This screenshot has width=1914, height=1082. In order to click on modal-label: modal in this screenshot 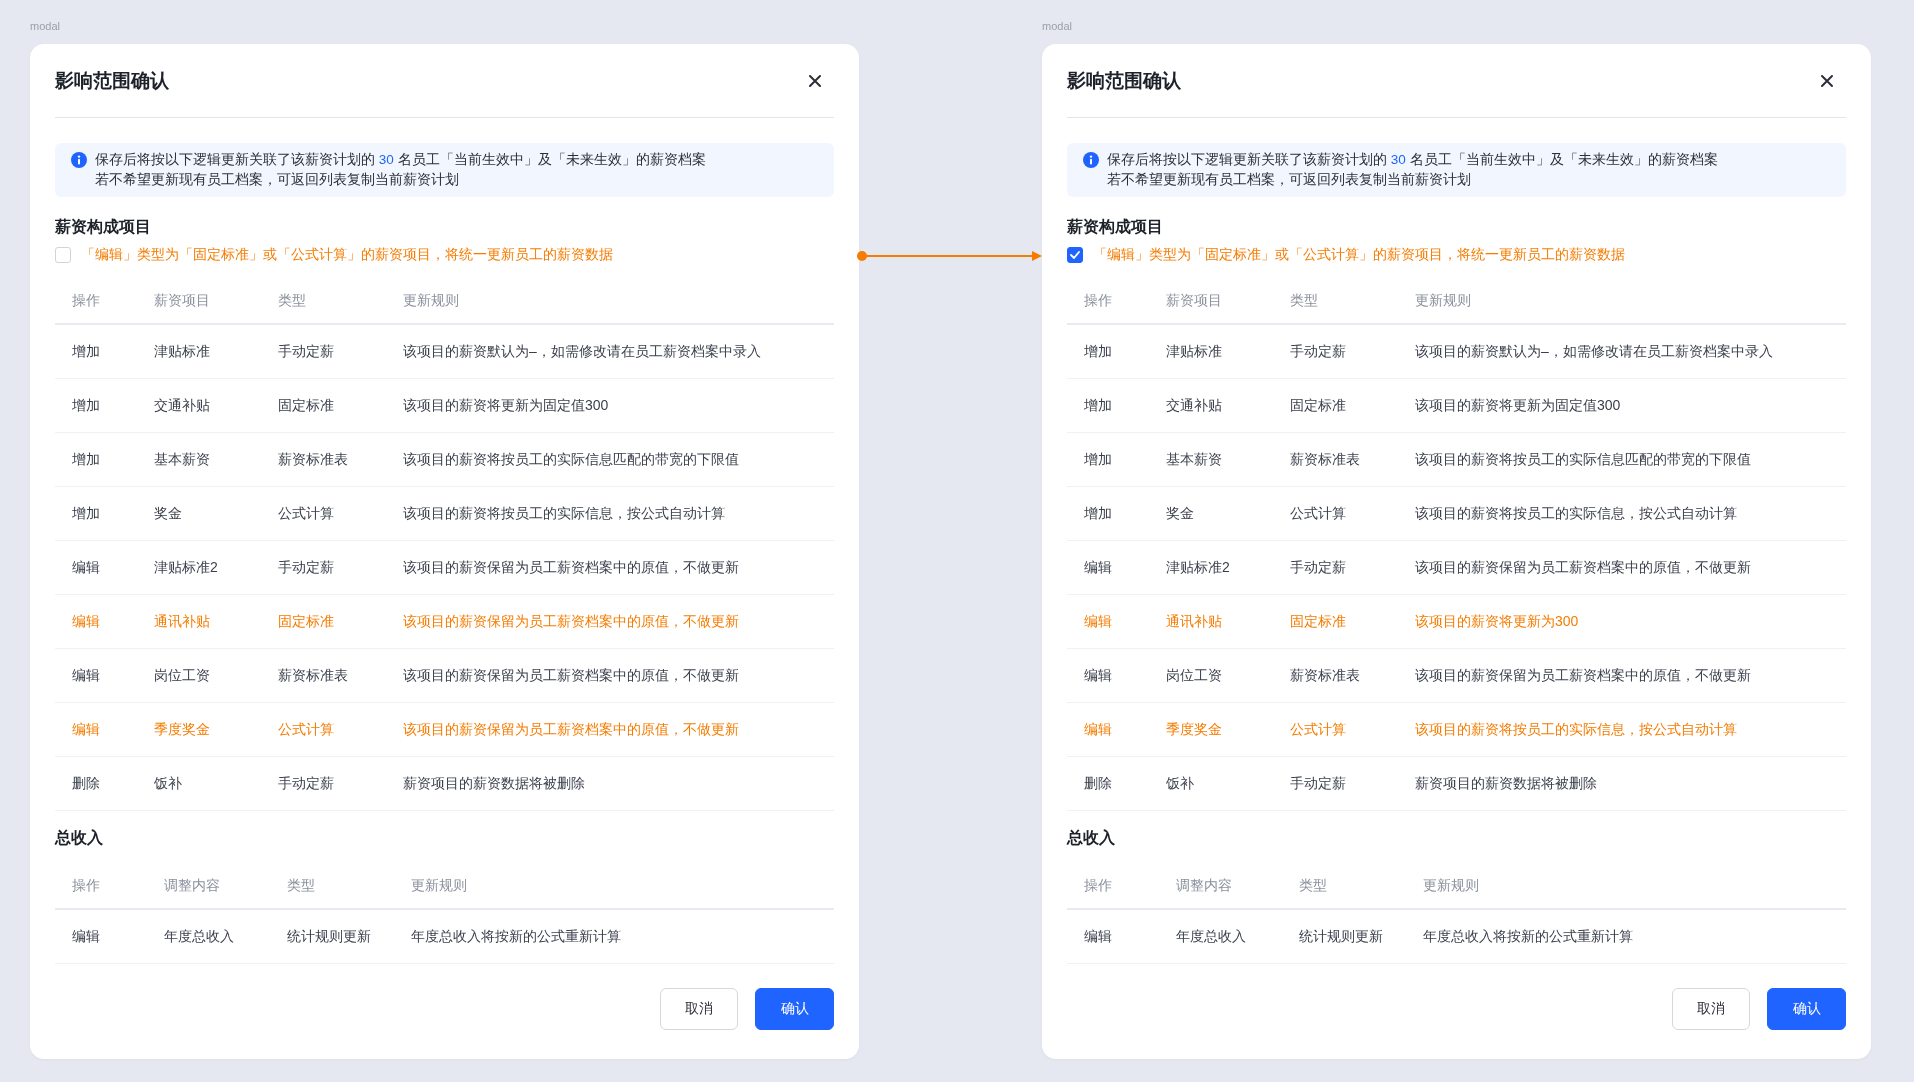, I will do `click(1057, 27)`.